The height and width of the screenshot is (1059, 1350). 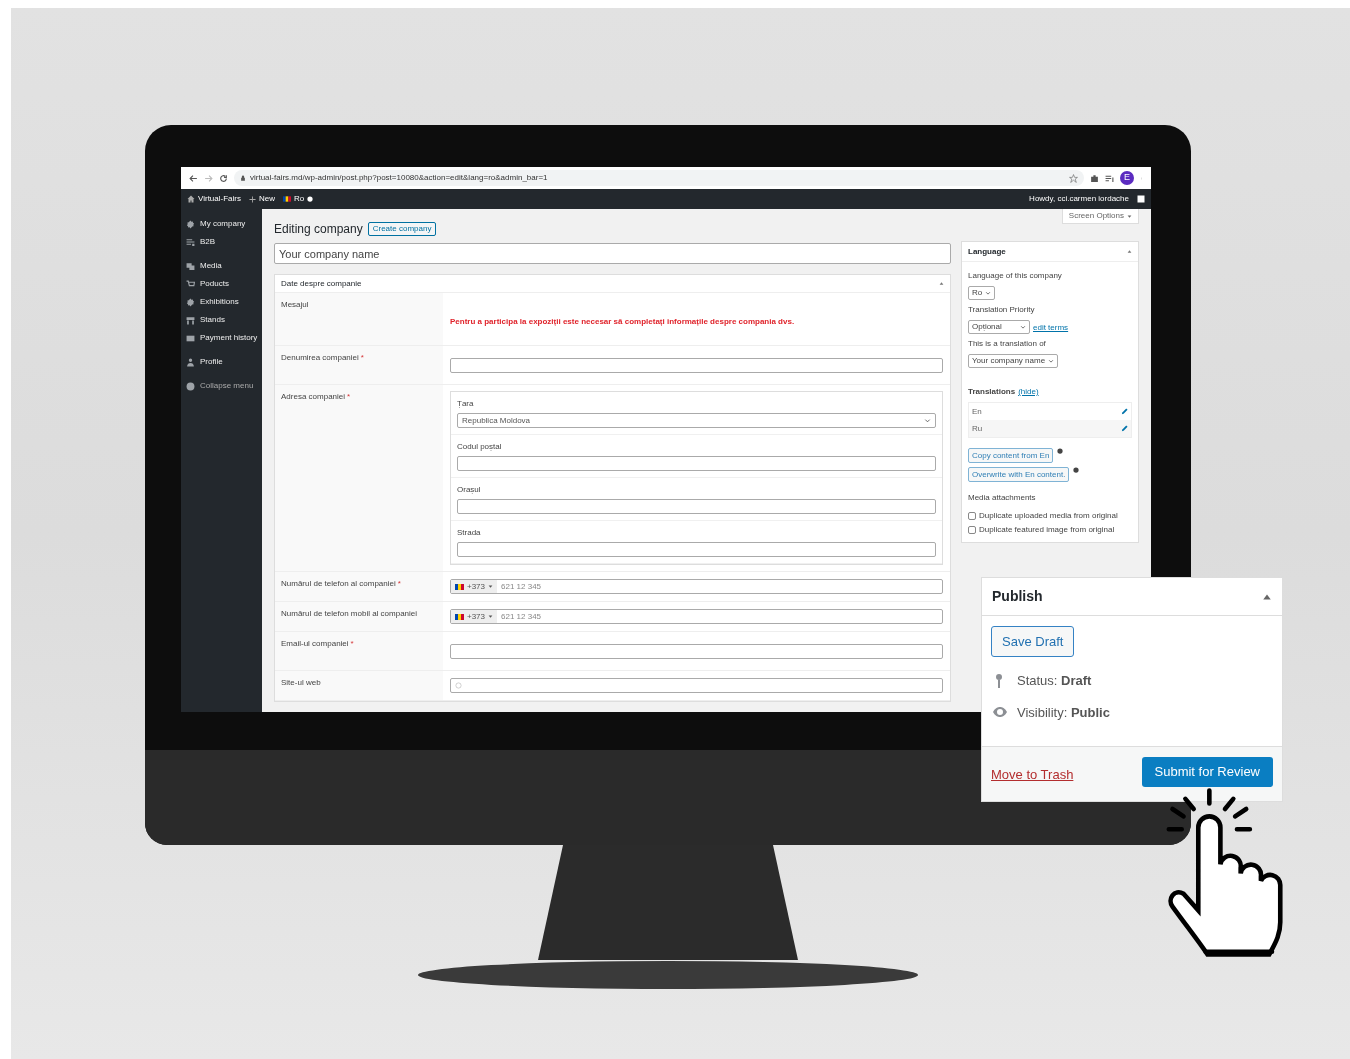 What do you see at coordinates (221, 302) in the screenshot?
I see `sidebar-item: Exhibitions` at bounding box center [221, 302].